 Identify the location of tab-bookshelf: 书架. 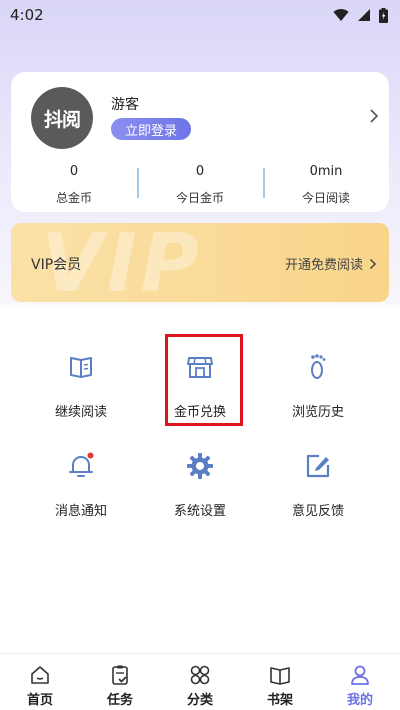
(280, 682).